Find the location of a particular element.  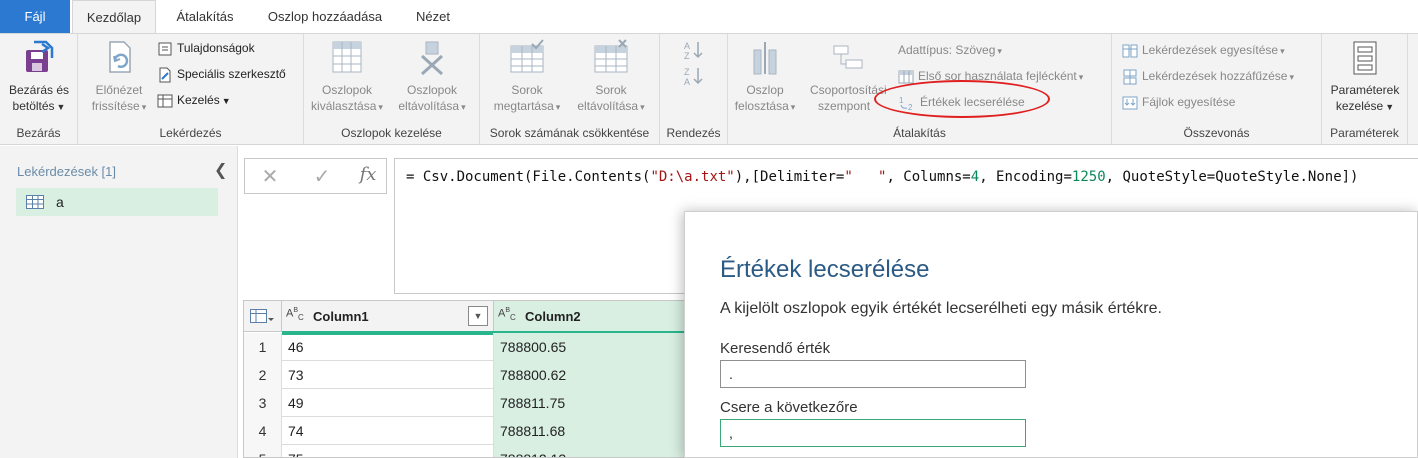

manage-parameters-label-1: Paraméterek is located at coordinates (1365, 90).